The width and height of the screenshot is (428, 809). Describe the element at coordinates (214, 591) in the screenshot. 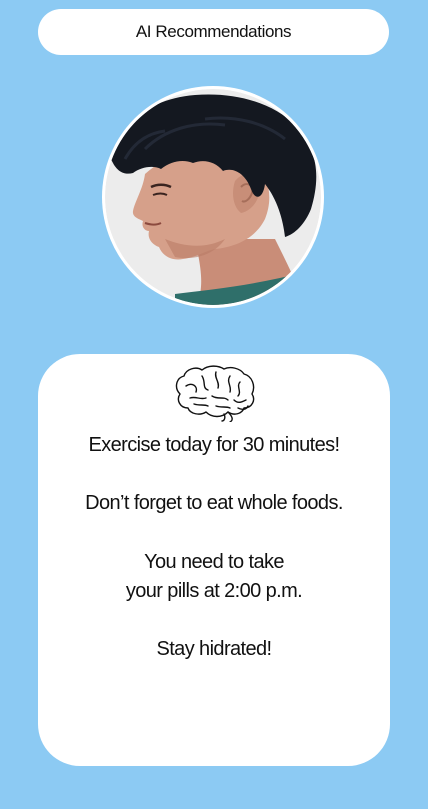

I see `recommendation-pills-line-2: your pills at 2:00 p.m.` at that location.